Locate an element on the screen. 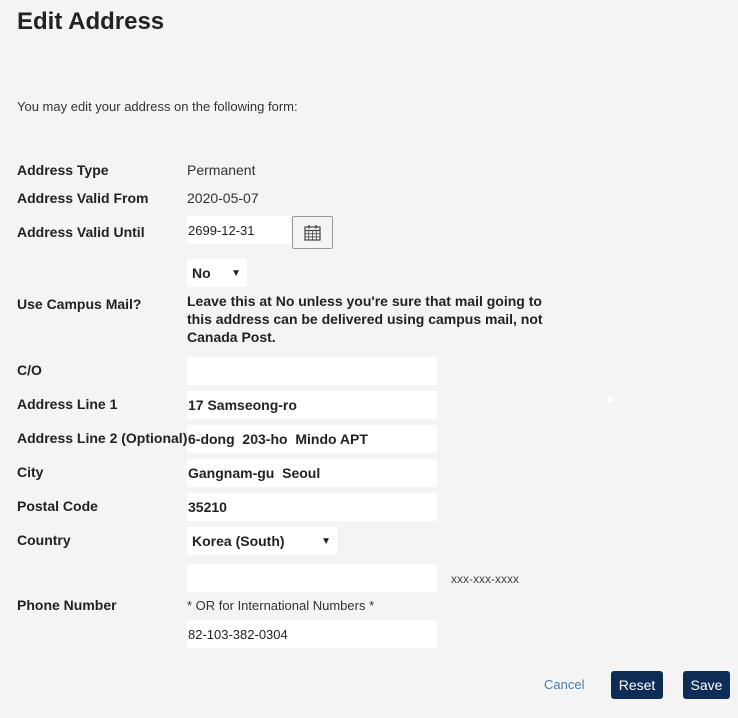 This screenshot has width=738, height=718. address-type-value: Permanent is located at coordinates (221, 170).